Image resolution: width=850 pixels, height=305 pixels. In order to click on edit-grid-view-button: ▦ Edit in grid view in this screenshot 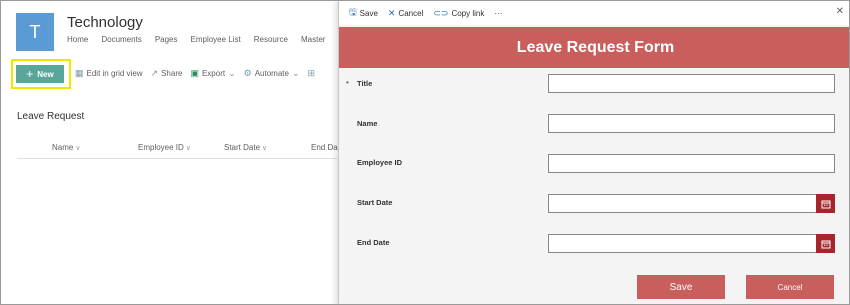, I will do `click(109, 73)`.